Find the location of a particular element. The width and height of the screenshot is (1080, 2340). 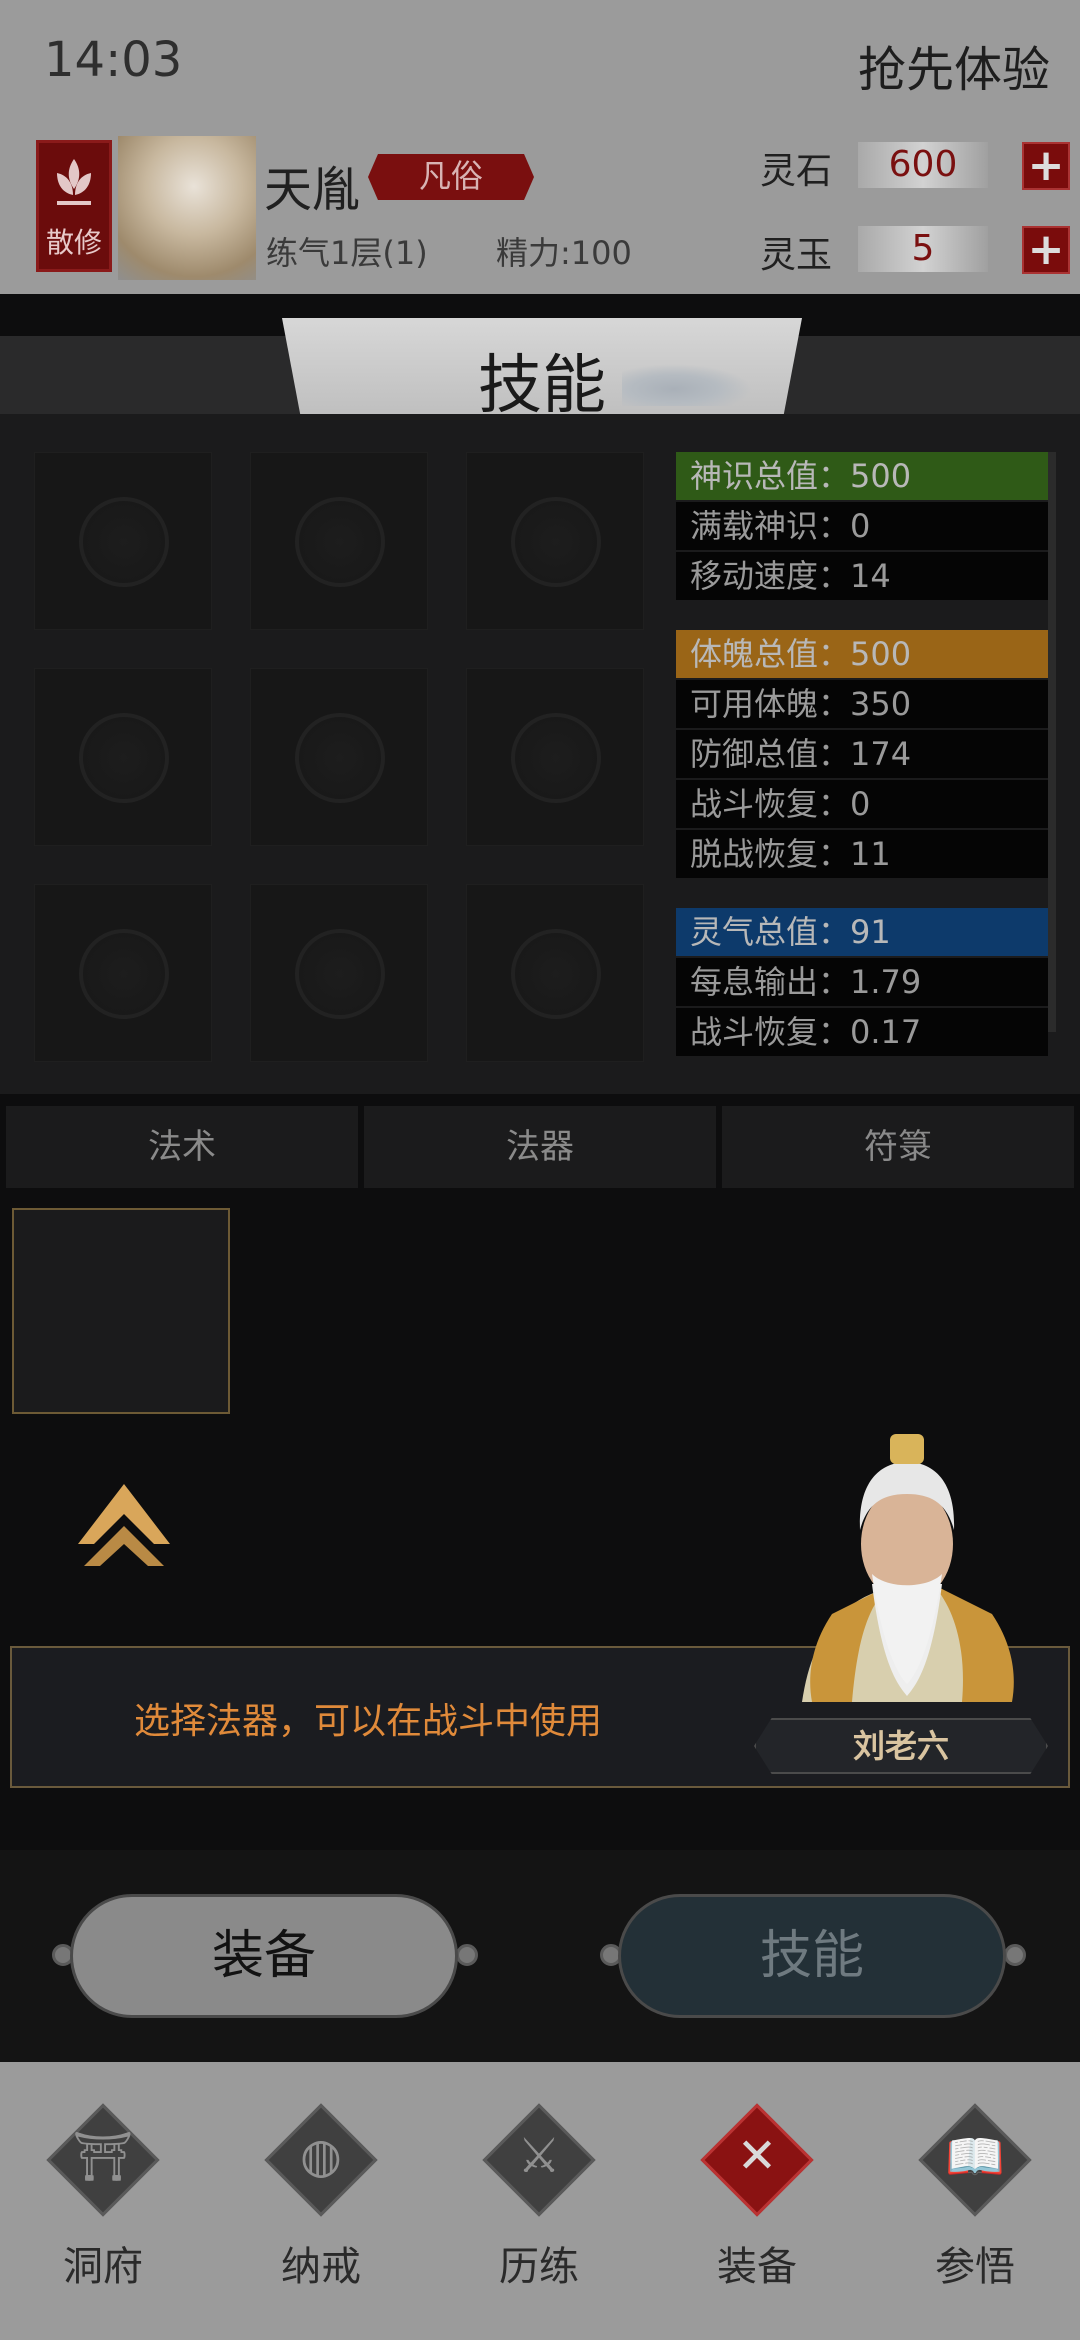

nav-item-ring: ◍ 纳戒 is located at coordinates (321, 2212).